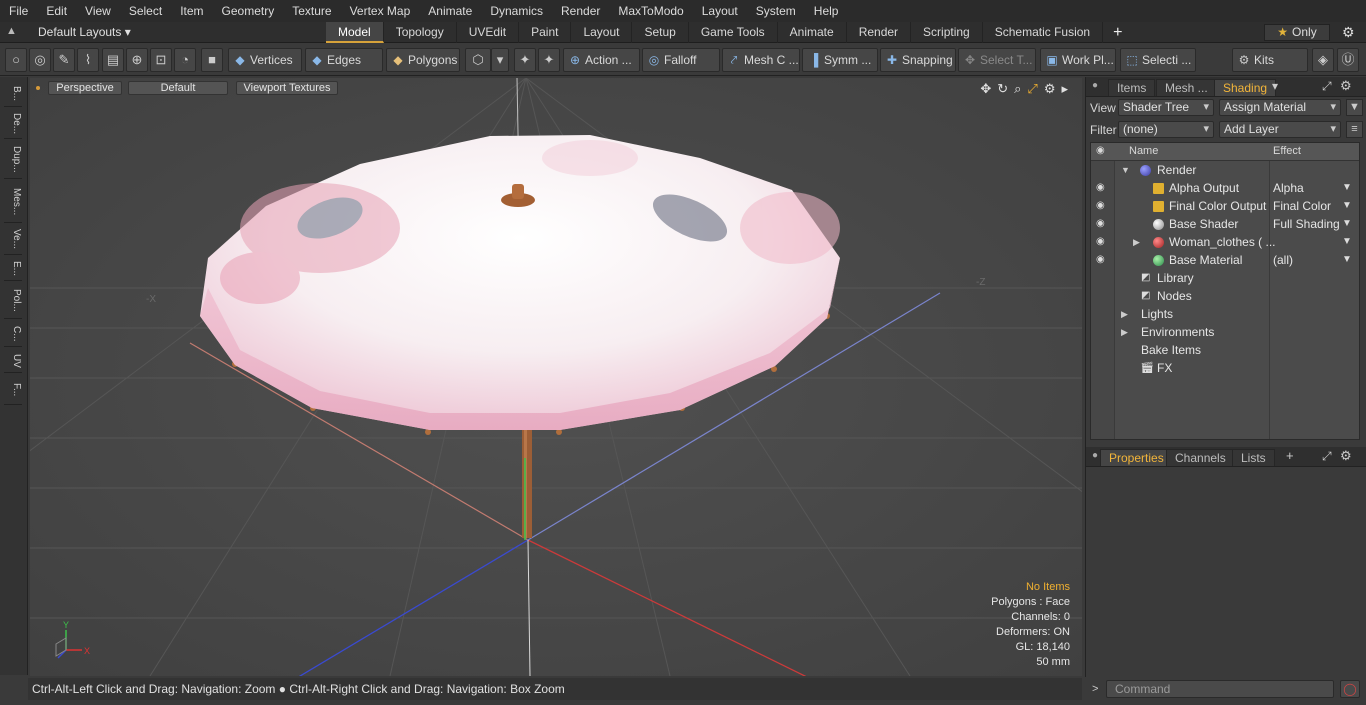 Image resolution: width=1366 pixels, height=705 pixels. What do you see at coordinates (1297, 32) in the screenshot?
I see `only-button: ★ Only` at bounding box center [1297, 32].